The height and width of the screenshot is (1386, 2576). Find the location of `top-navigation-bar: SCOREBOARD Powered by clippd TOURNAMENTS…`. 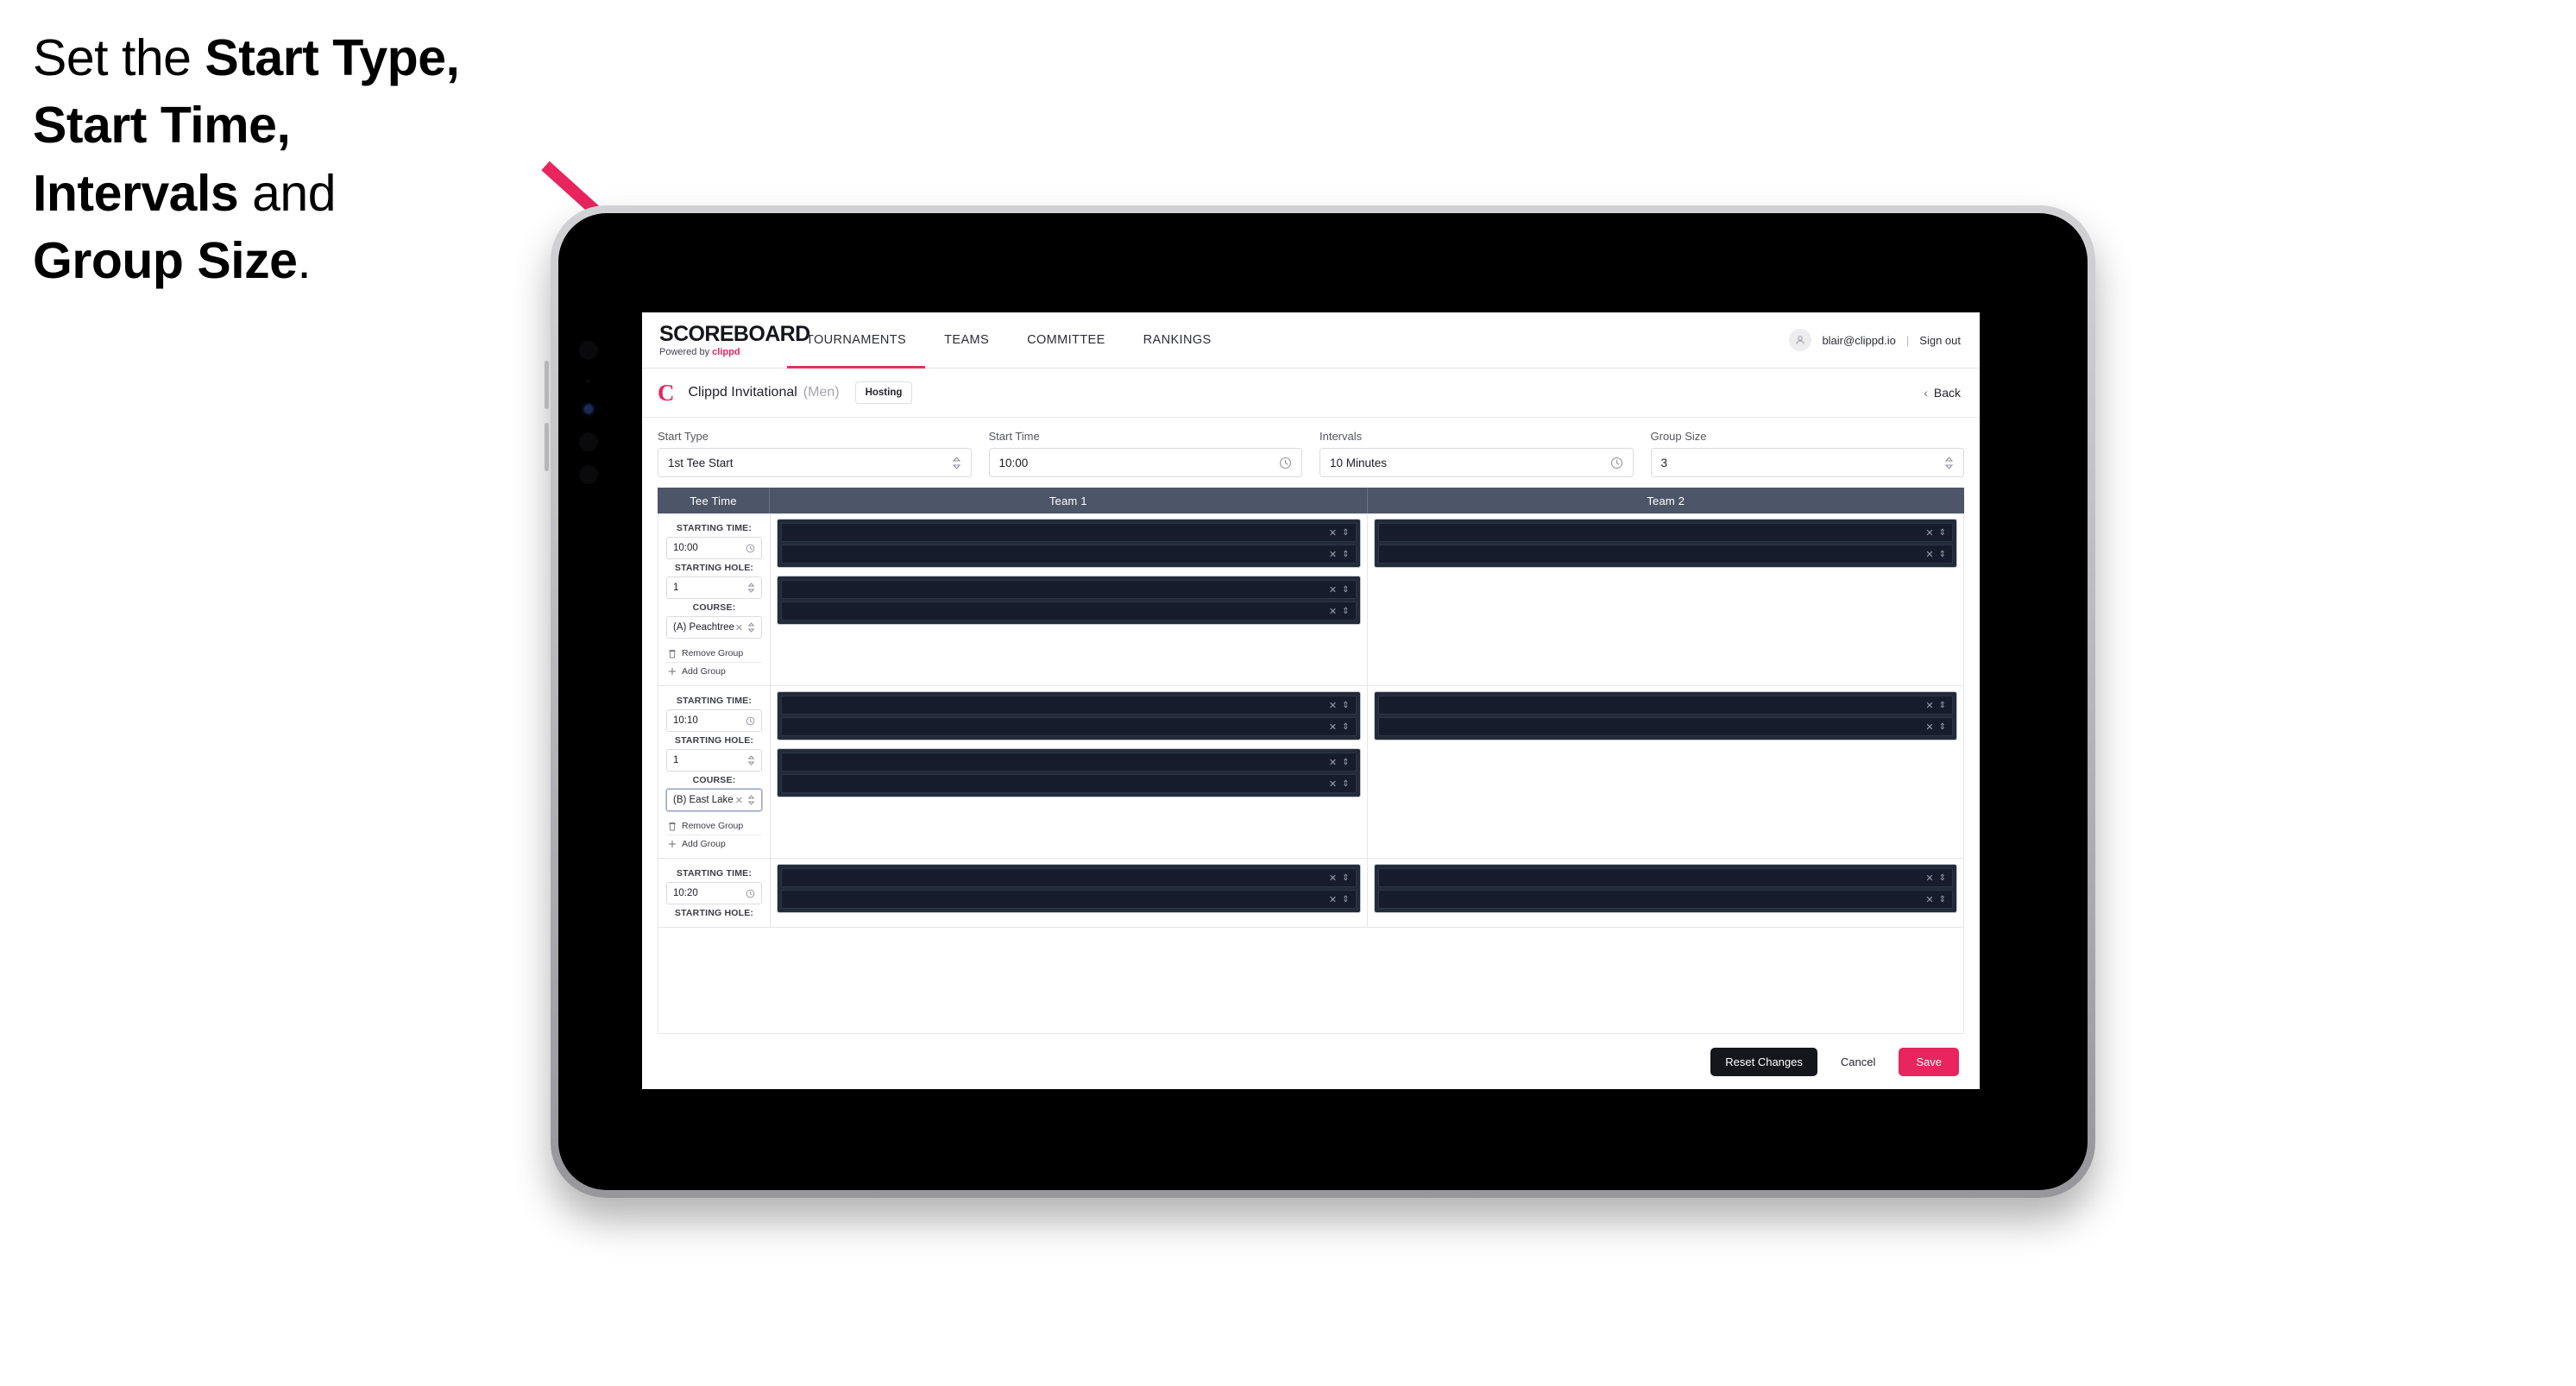

top-navigation-bar: SCOREBOARD Powered by clippd TOURNAMENTS… is located at coordinates (1311, 341).